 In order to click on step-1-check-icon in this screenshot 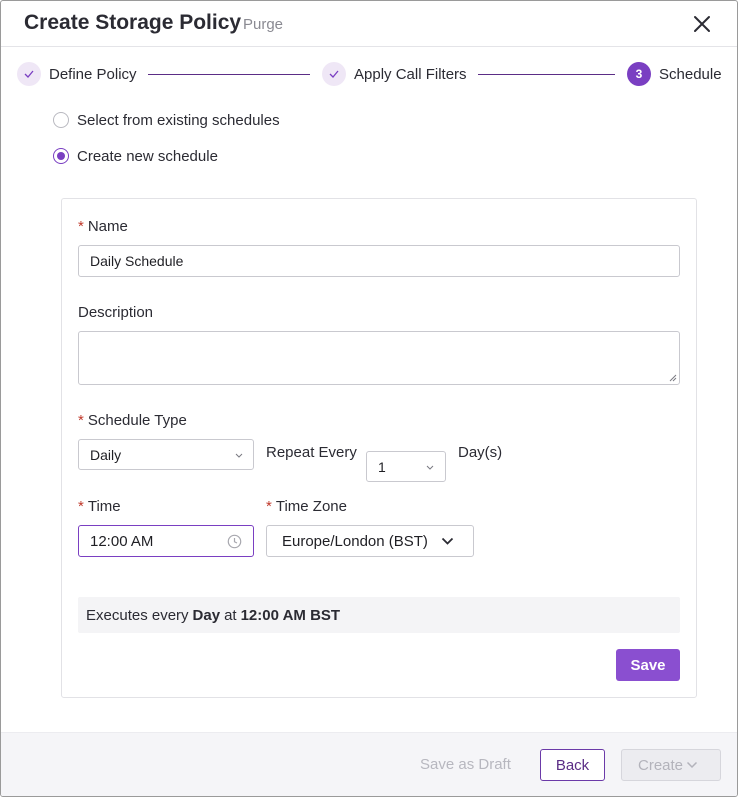, I will do `click(29, 74)`.